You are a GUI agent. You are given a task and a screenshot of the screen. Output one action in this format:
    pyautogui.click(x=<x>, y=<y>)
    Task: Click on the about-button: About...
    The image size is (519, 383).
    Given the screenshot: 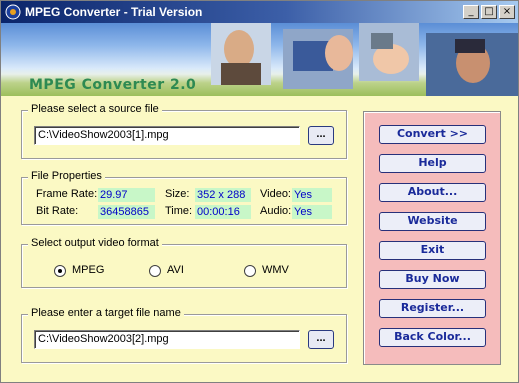 What is the action you would take?
    pyautogui.click(x=432, y=192)
    